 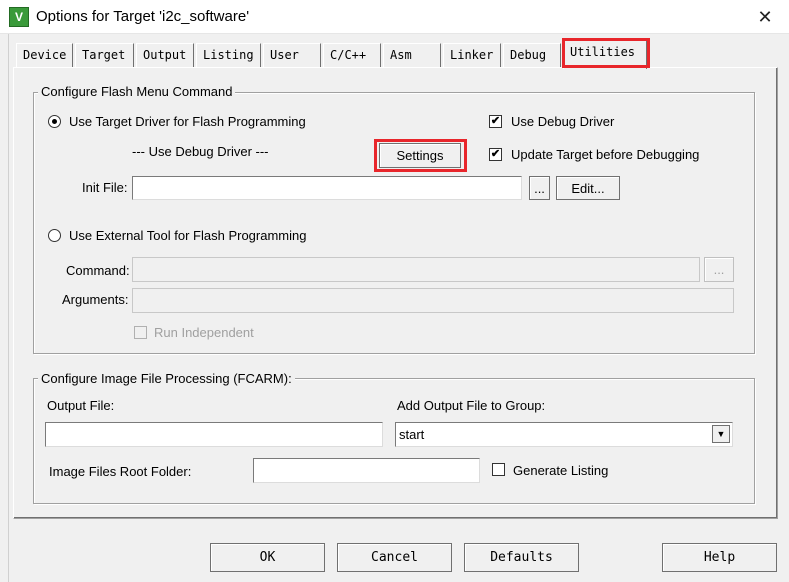 What do you see at coordinates (98, 270) in the screenshot?
I see `command-label: Command:` at bounding box center [98, 270].